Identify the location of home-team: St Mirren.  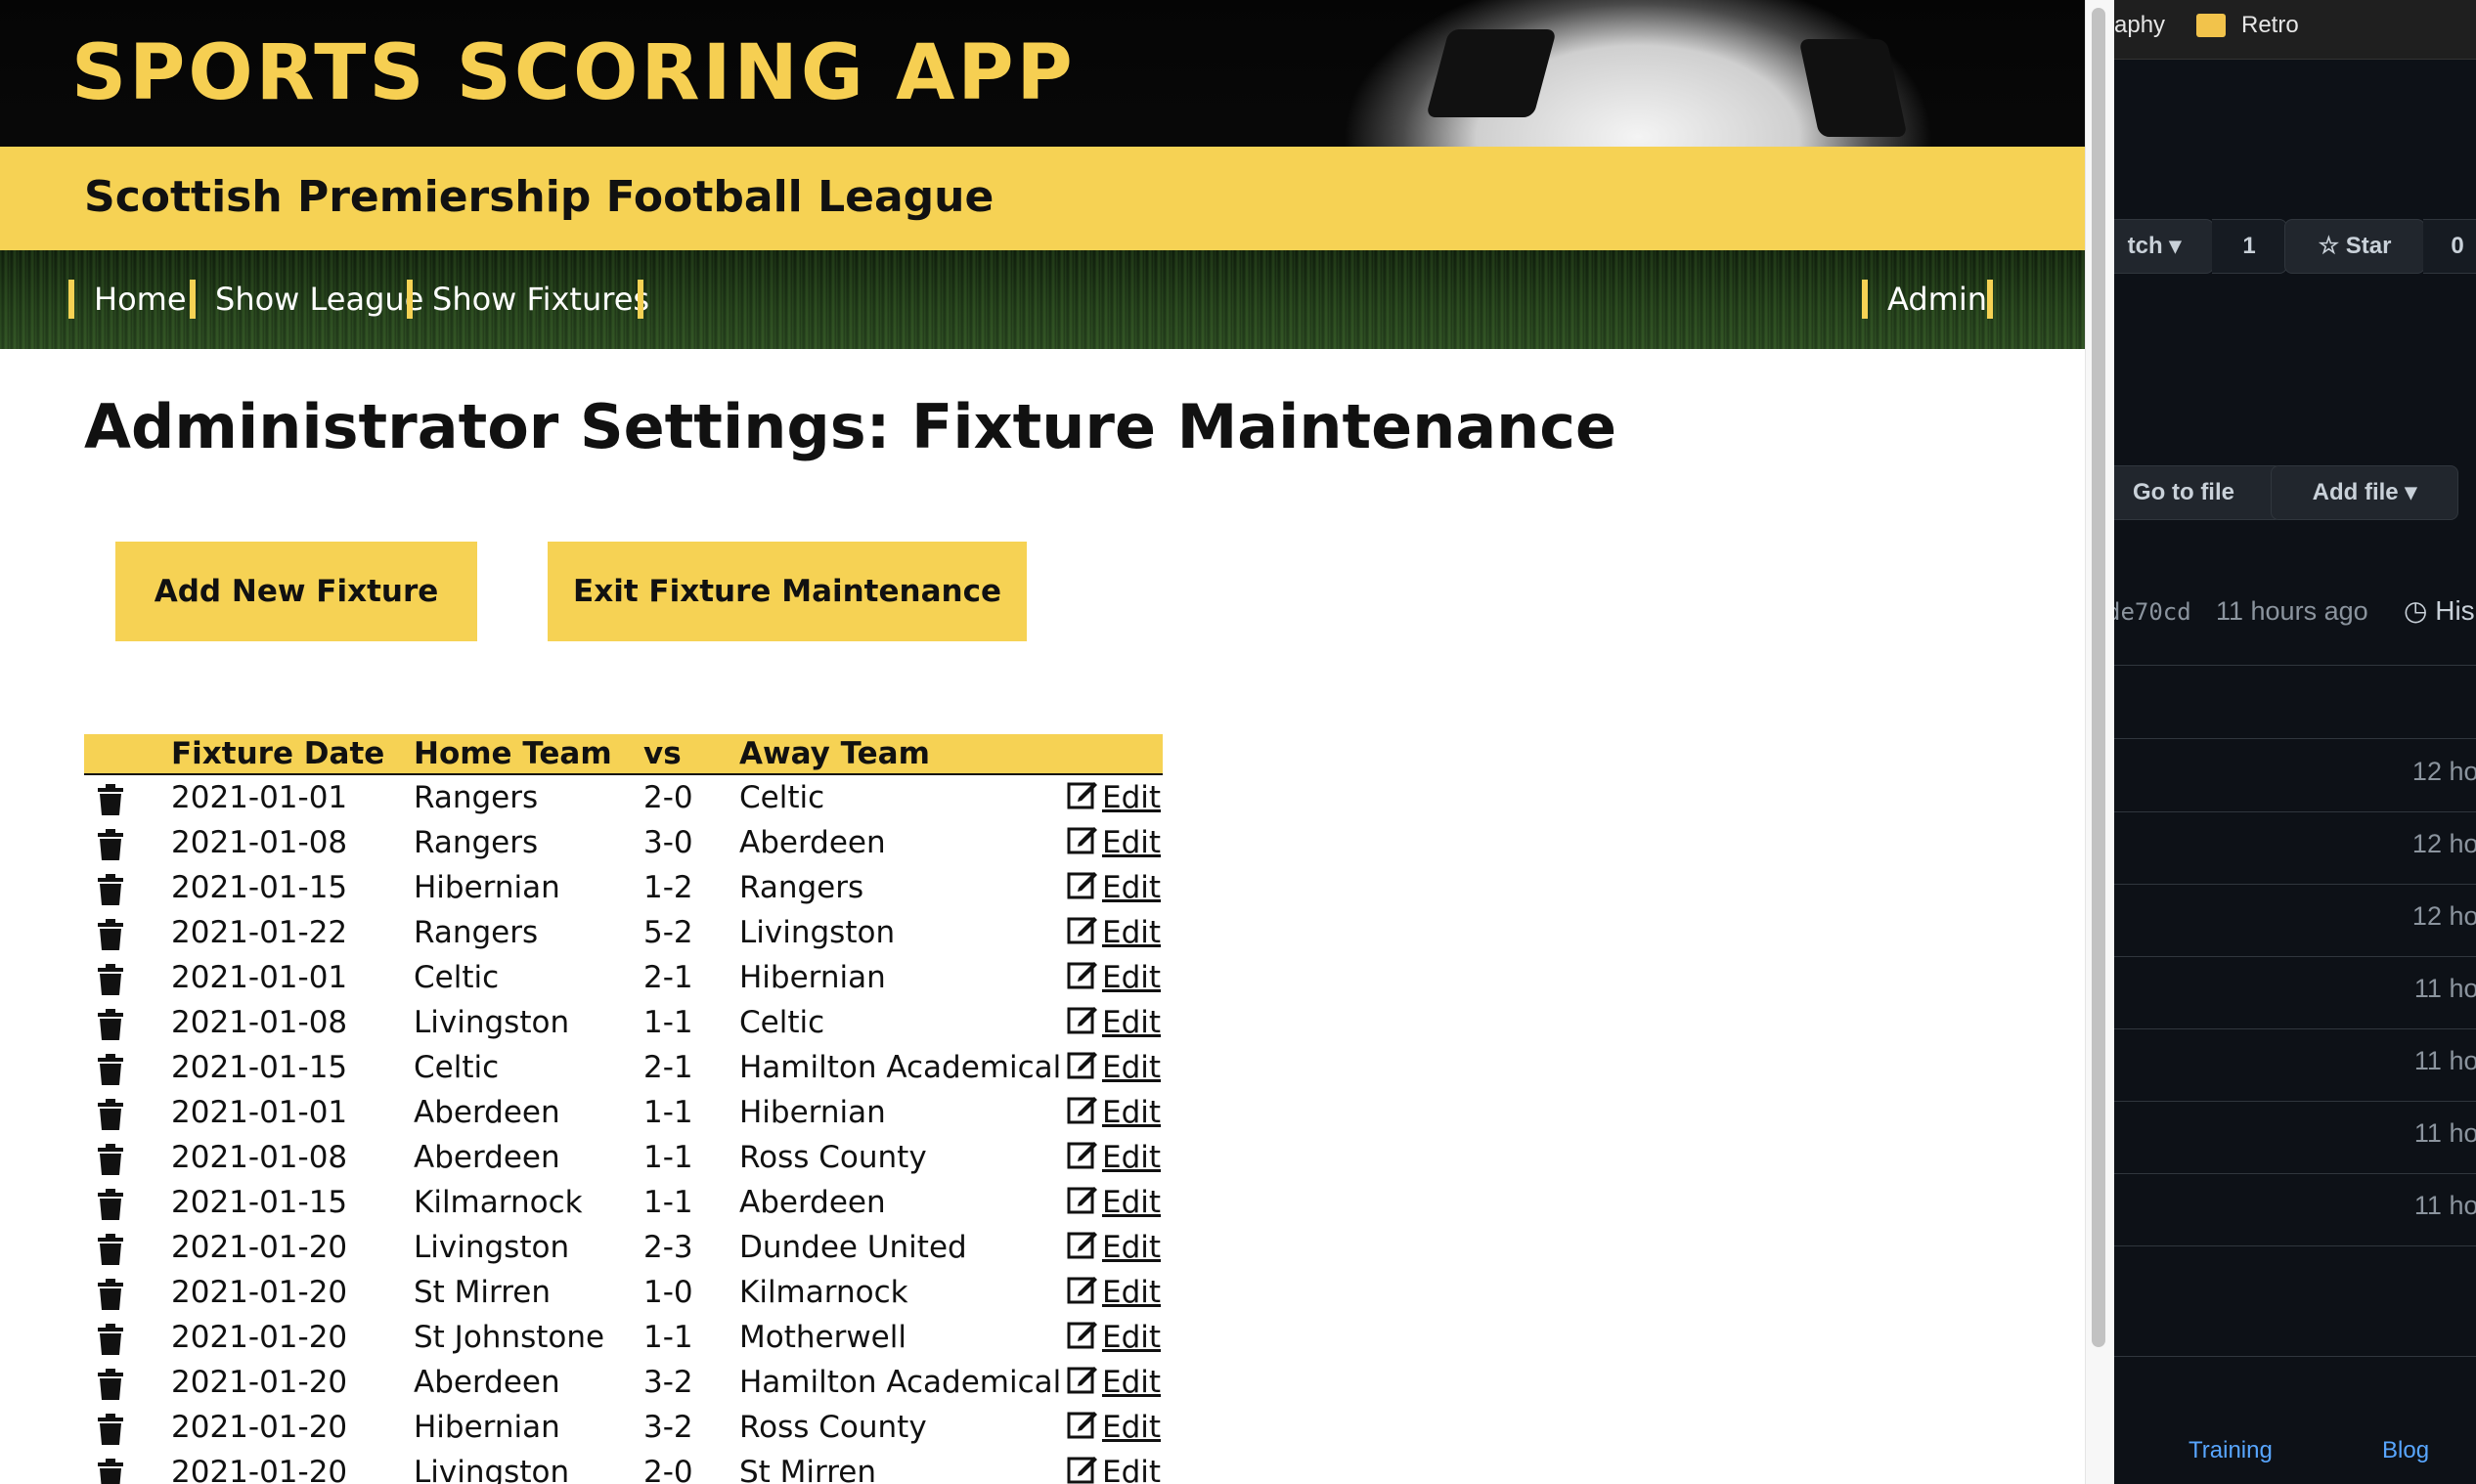
(483, 1292).